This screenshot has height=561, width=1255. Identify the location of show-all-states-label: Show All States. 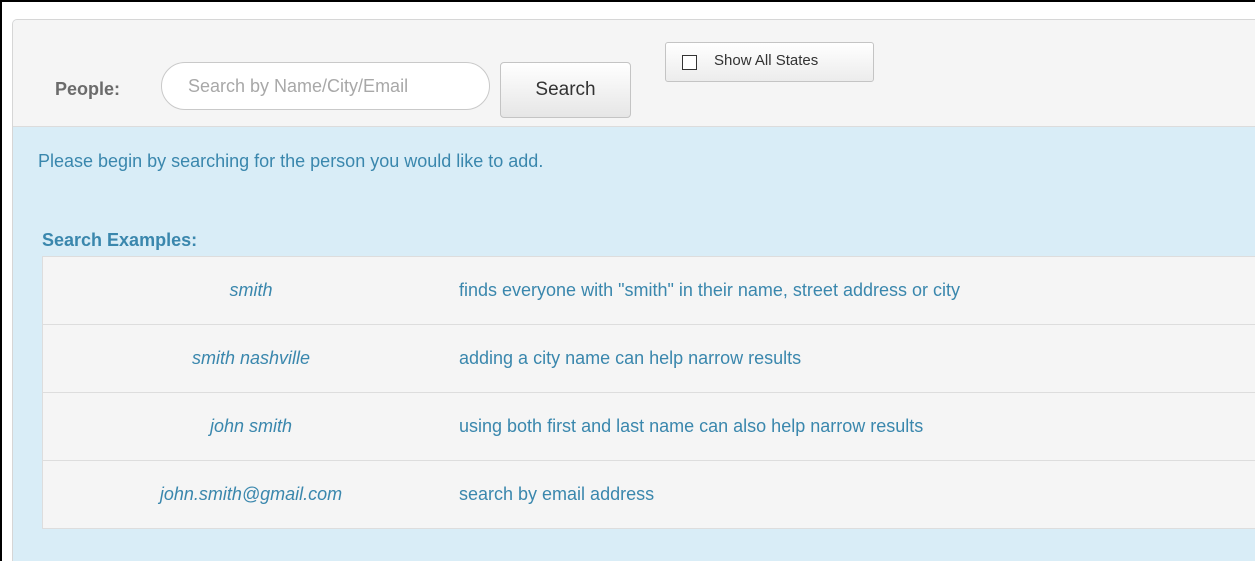
(766, 60).